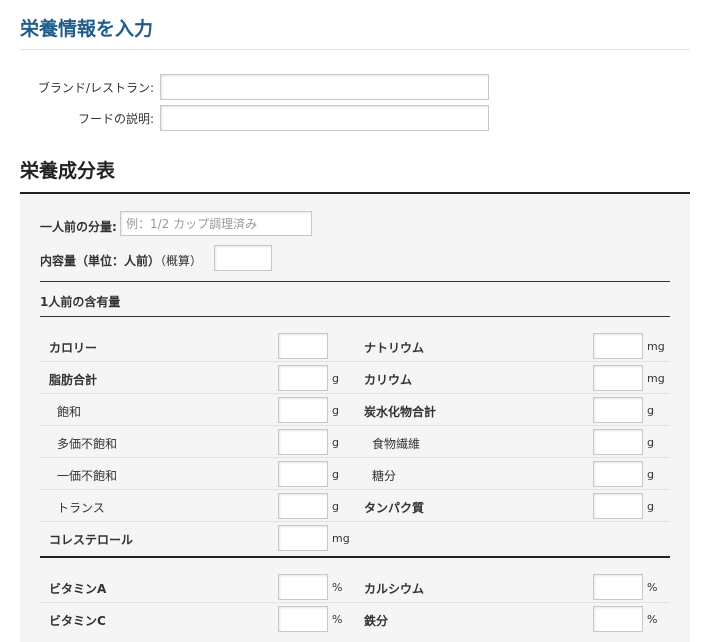 The height and width of the screenshot is (642, 703). Describe the element at coordinates (512, 506) in the screenshot. I see `nutrient-cell: タンパク質 g` at that location.